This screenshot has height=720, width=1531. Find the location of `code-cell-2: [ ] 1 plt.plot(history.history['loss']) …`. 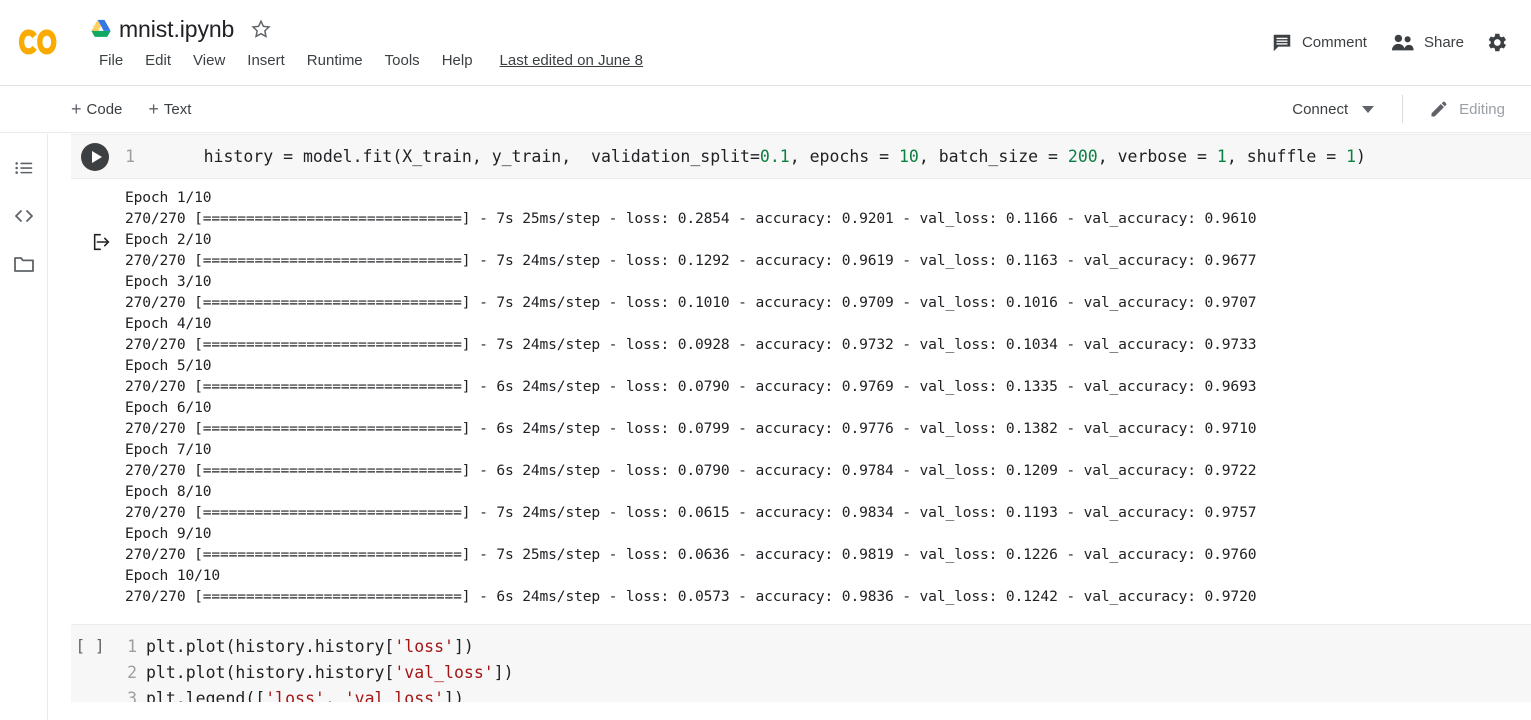

code-cell-2: [ ] 1 plt.plot(history.history['loss']) … is located at coordinates (801, 663).